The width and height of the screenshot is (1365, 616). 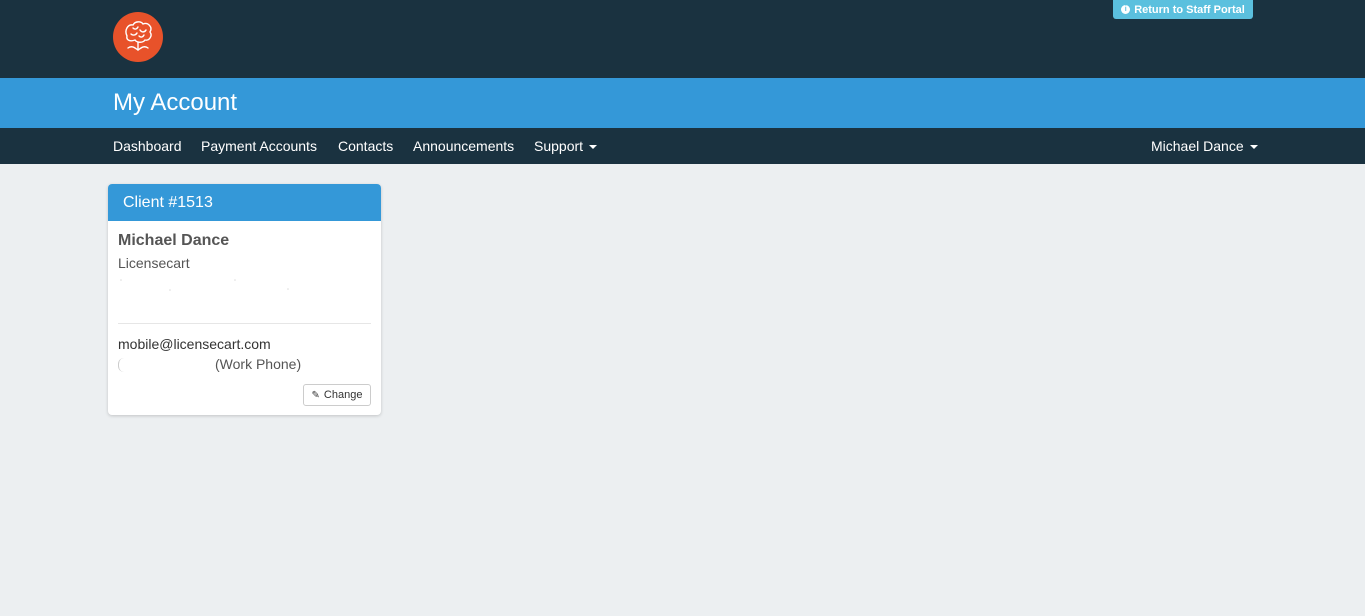 I want to click on page-title: My Account, so click(x=175, y=102).